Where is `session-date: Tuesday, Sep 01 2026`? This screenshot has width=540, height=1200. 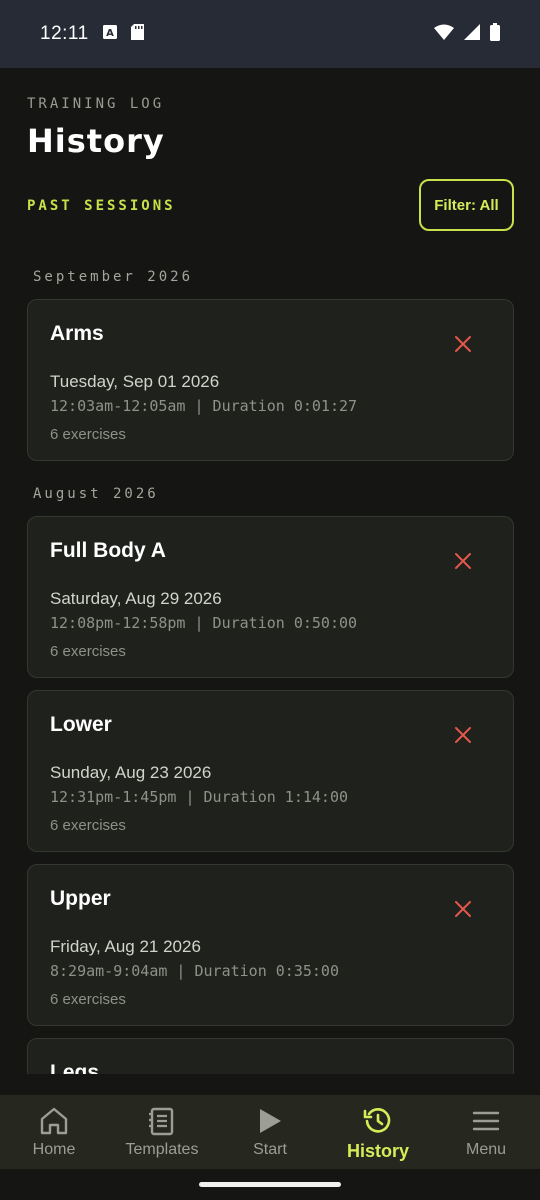
session-date: Tuesday, Sep 01 2026 is located at coordinates (135, 381).